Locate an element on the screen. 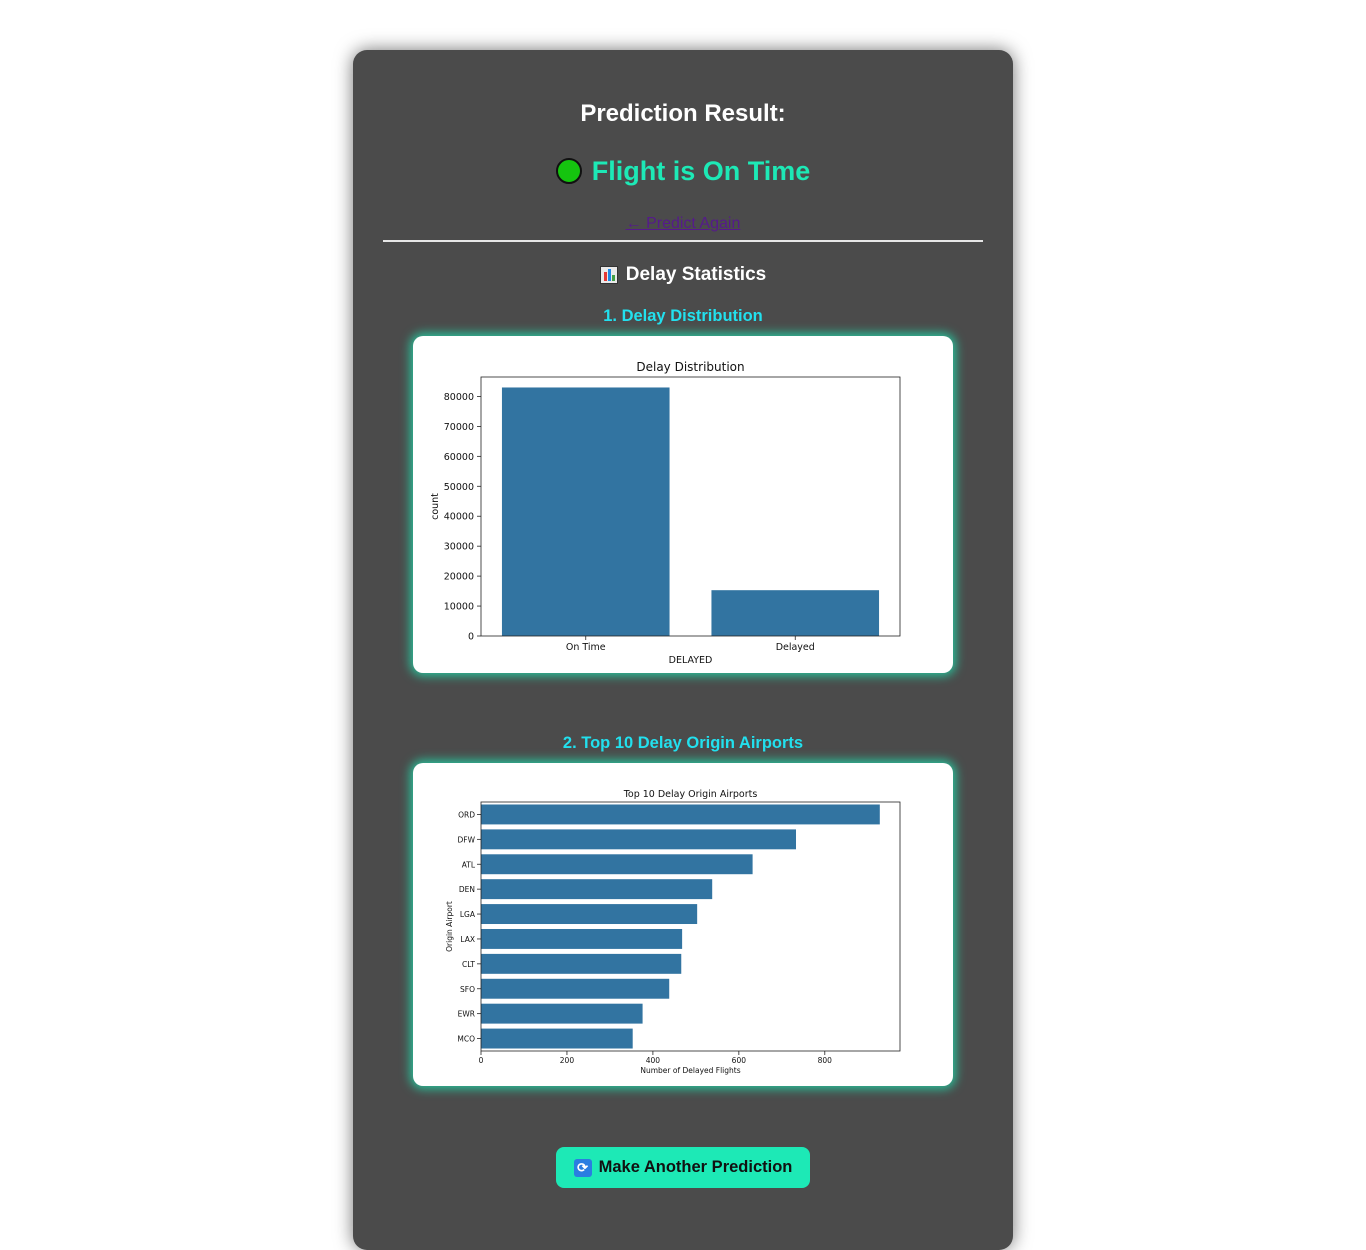  stats-heading: Delay Statistics is located at coordinates (683, 275).